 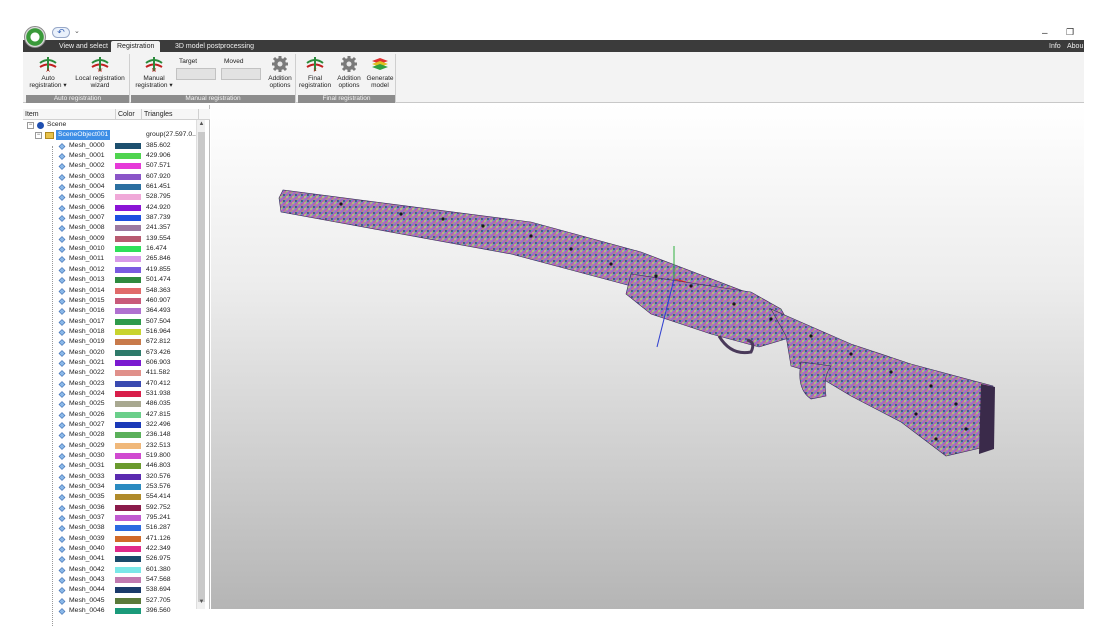 I want to click on tree-row-scene: − Scene, so click(x=110, y=125).